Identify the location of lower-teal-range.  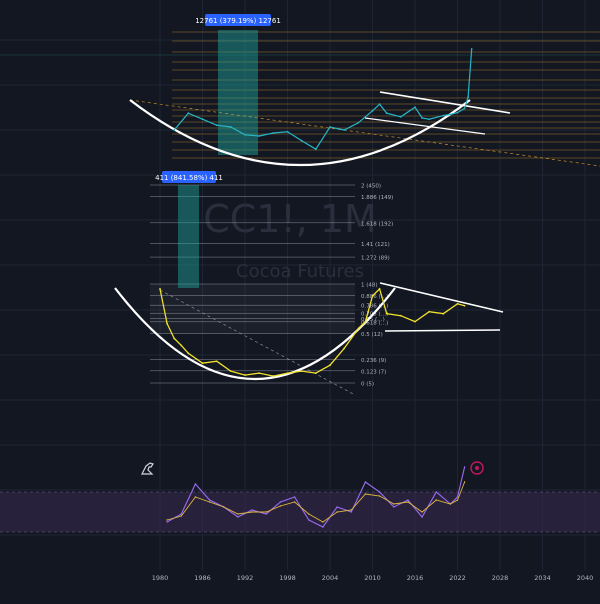
(188, 236).